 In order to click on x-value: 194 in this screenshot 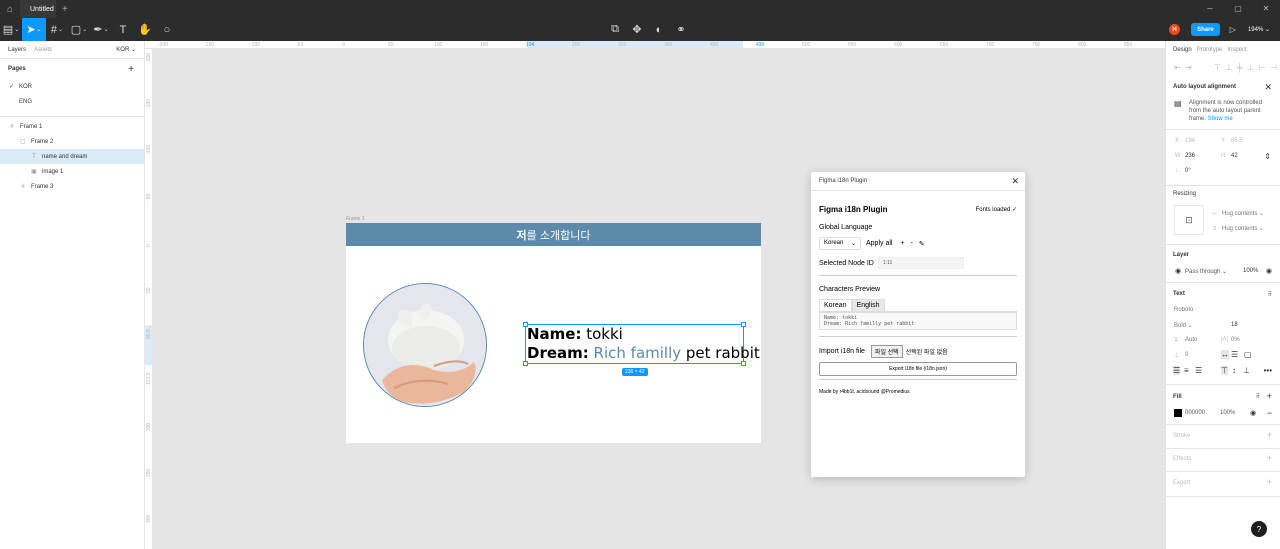, I will do `click(1190, 141)`.